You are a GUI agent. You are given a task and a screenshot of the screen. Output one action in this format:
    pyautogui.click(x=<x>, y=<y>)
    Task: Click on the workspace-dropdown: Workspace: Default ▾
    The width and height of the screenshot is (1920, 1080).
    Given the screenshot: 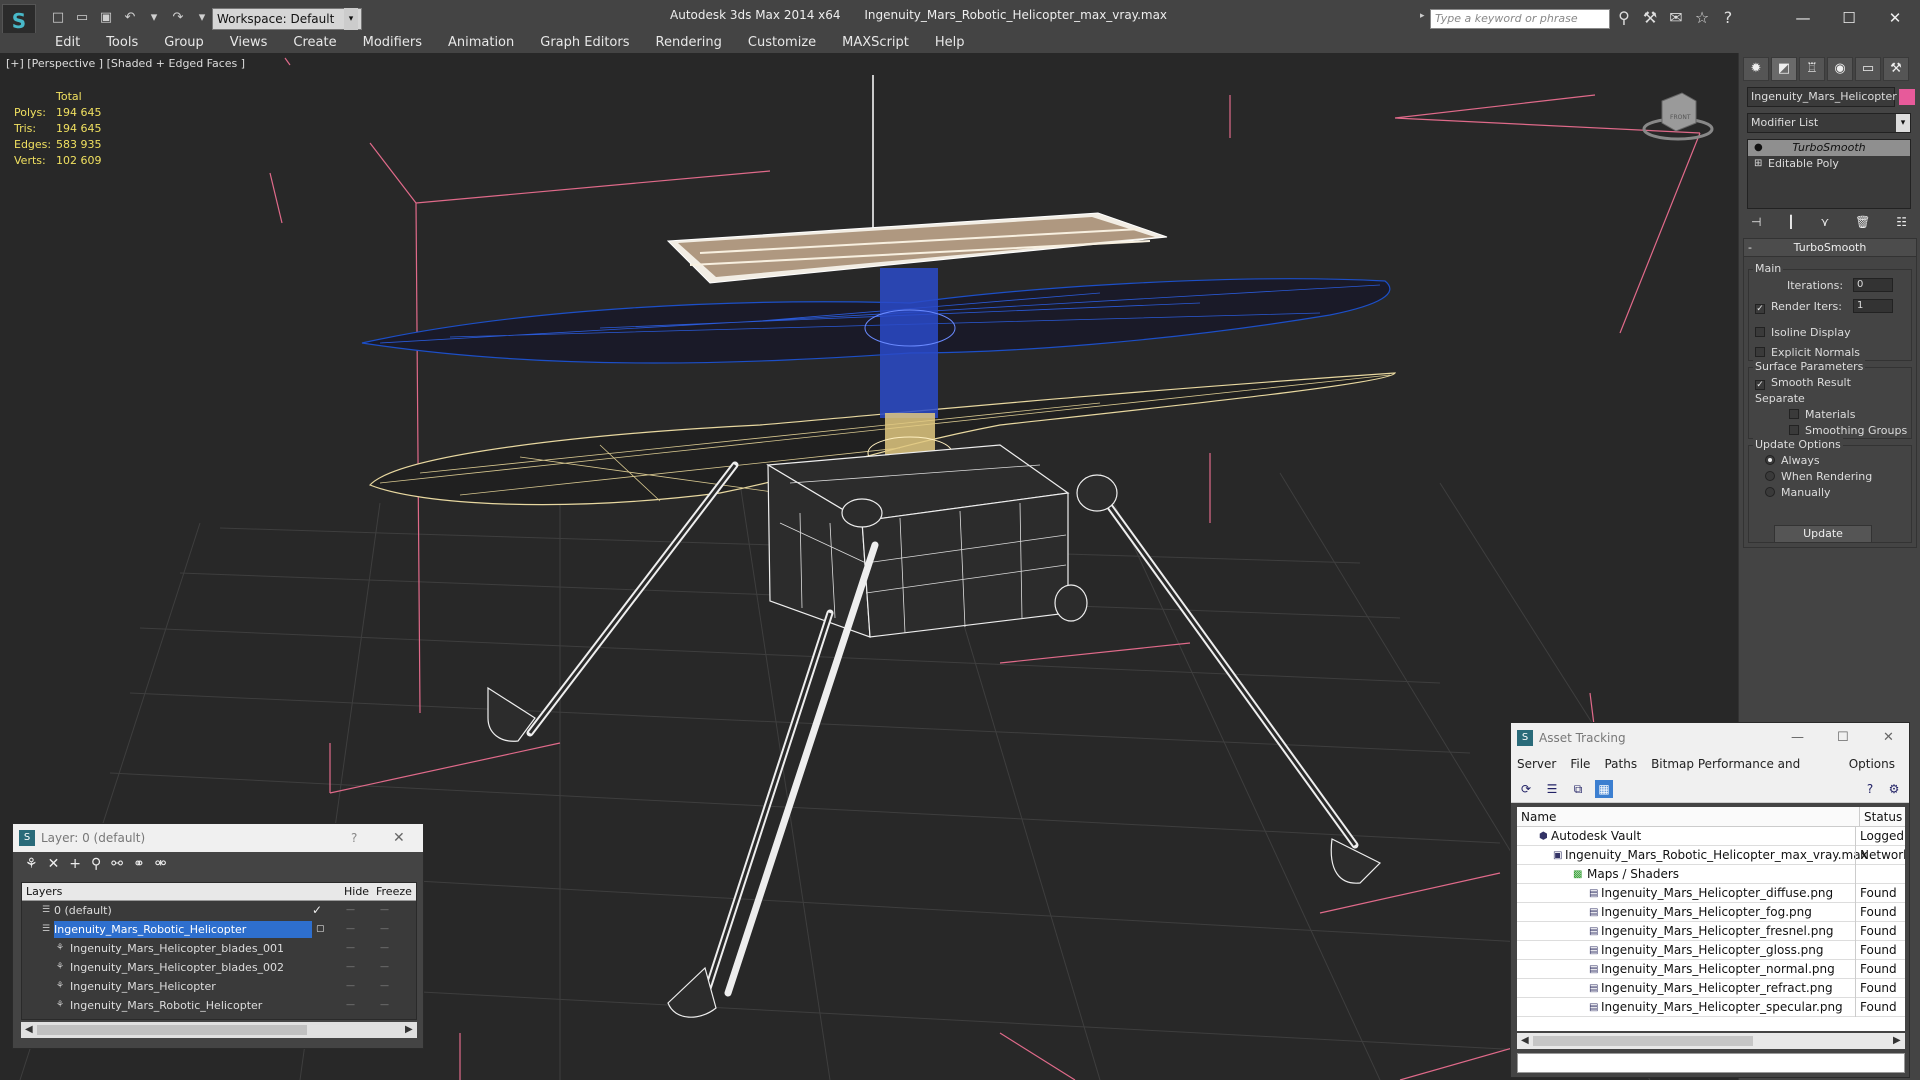 What is the action you would take?
    pyautogui.click(x=287, y=19)
    